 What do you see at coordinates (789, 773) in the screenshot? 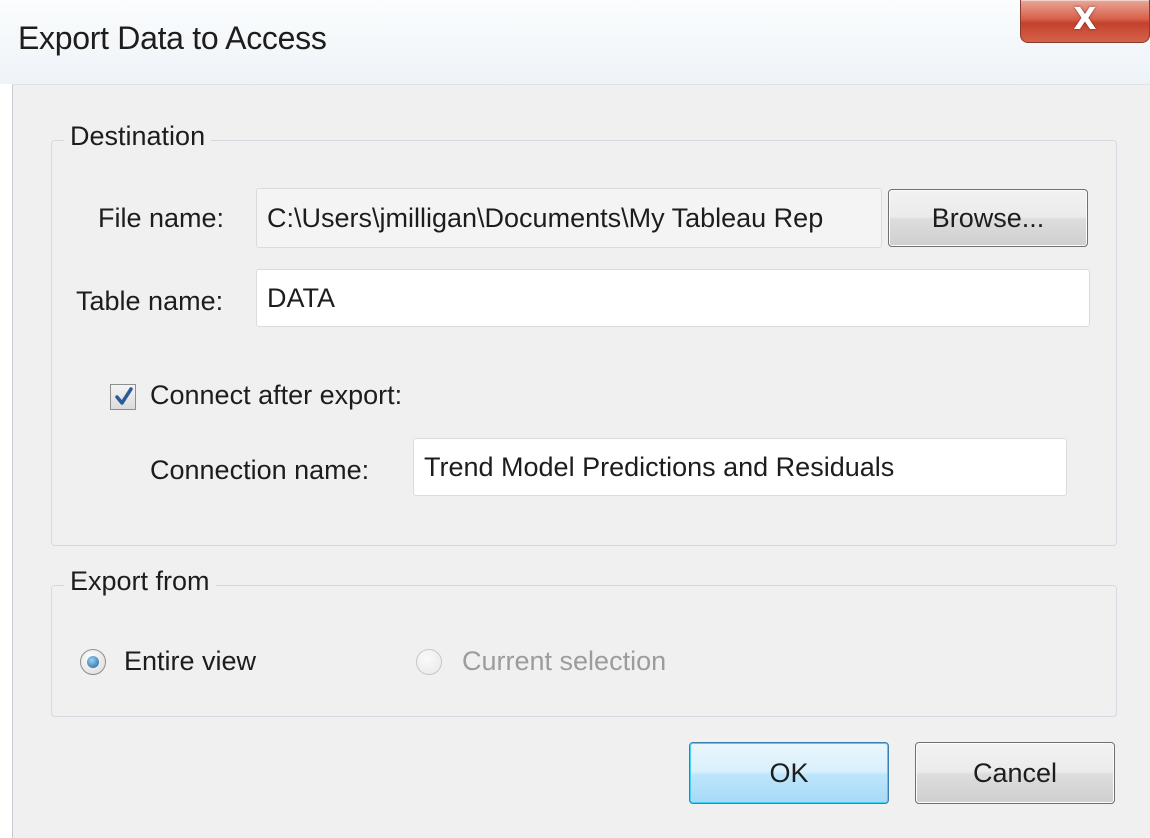
I see `ok-button: OK` at bounding box center [789, 773].